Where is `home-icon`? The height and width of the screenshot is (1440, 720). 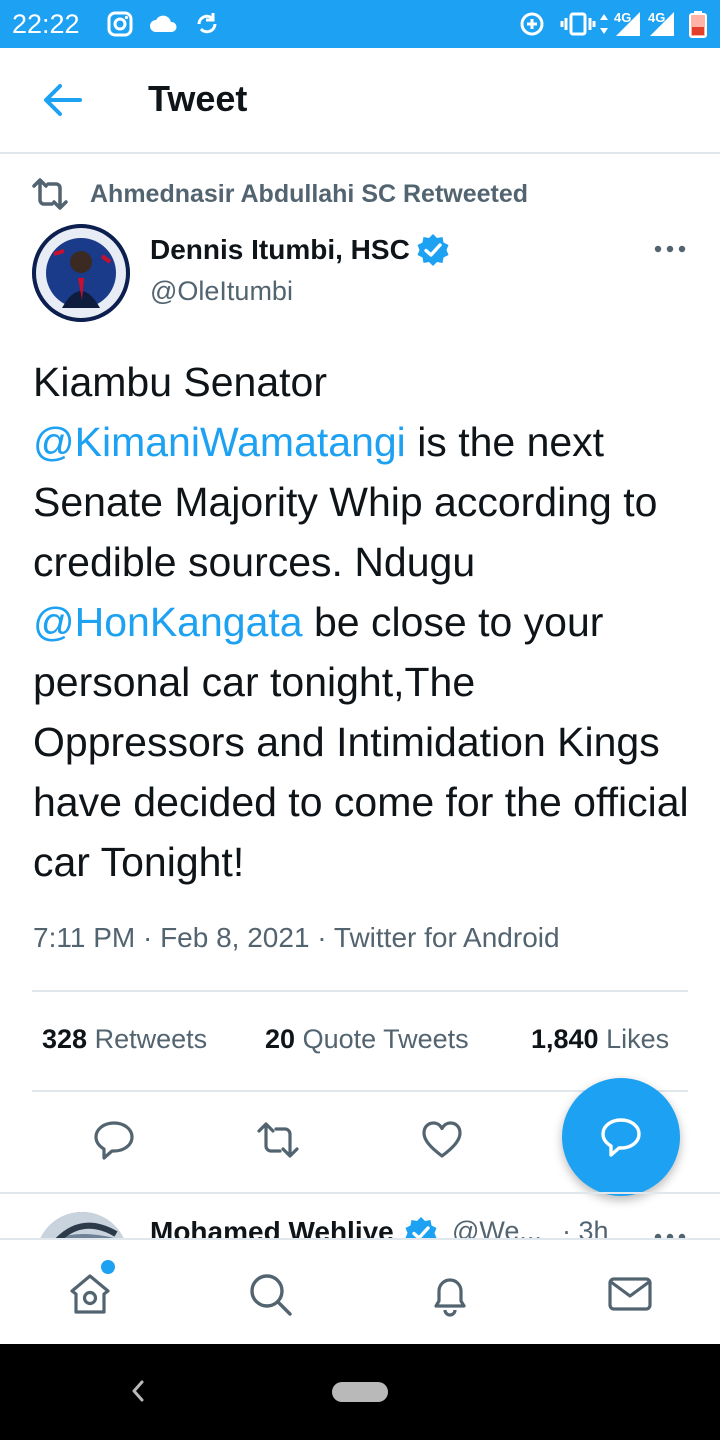
home-icon is located at coordinates (90, 1294).